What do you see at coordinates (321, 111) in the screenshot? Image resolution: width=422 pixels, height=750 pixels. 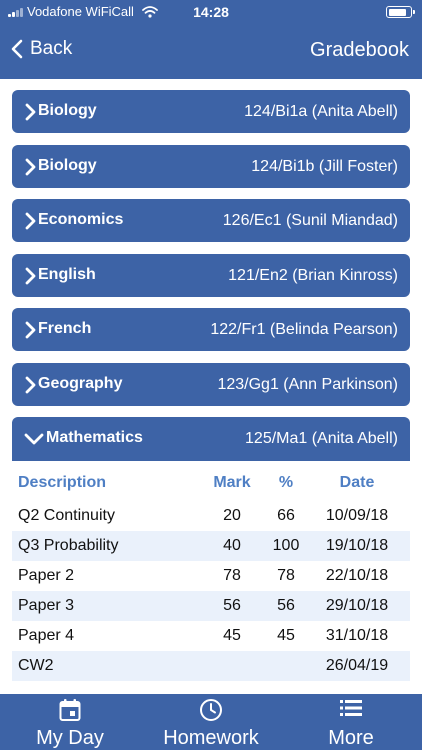 I see `subject-group: 124/Bi1a (Anita Abell)` at bounding box center [321, 111].